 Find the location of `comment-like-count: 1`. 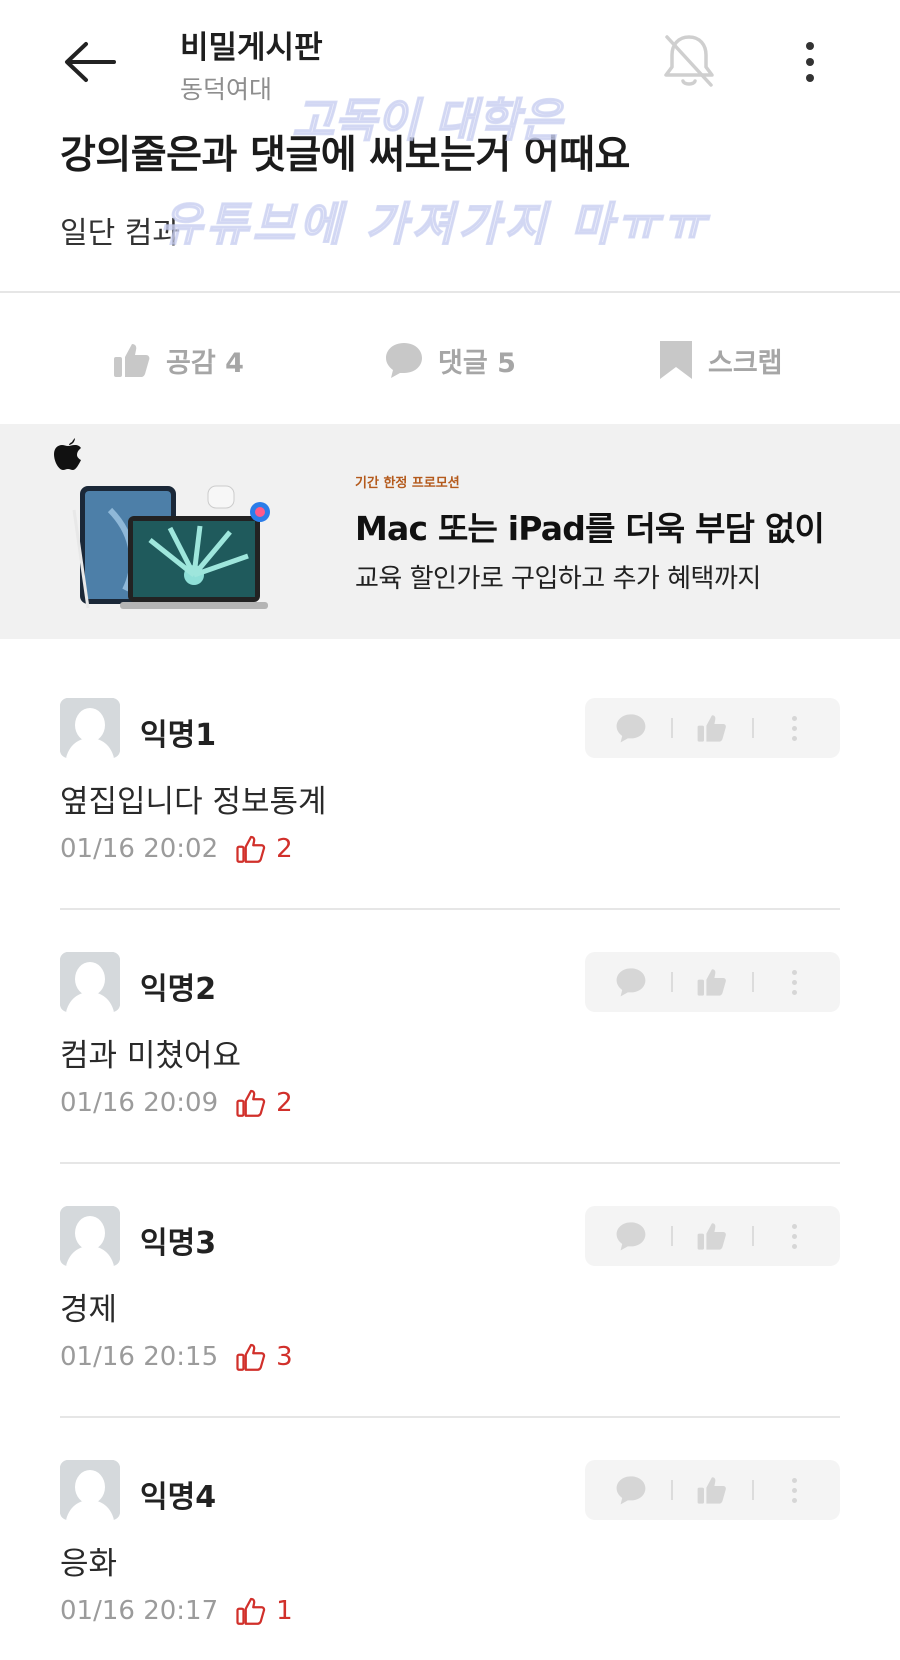

comment-like-count: 1 is located at coordinates (264, 1611).